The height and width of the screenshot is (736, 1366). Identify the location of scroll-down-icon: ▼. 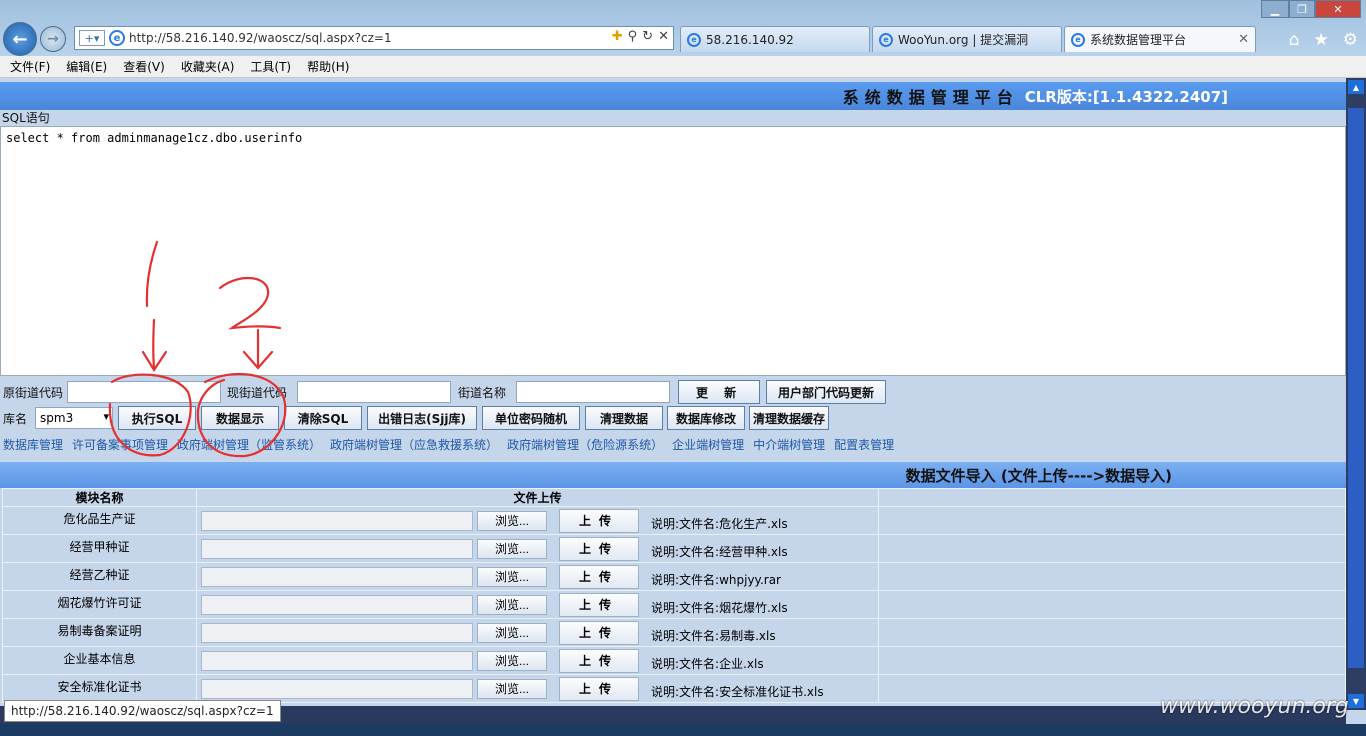
(1356, 701).